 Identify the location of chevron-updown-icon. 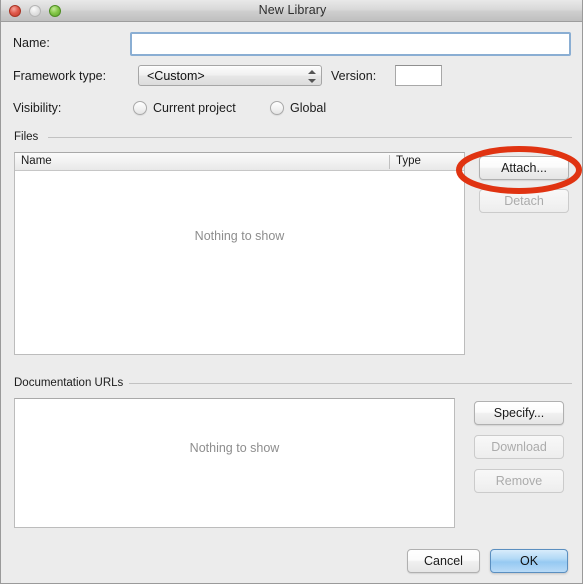
(312, 76).